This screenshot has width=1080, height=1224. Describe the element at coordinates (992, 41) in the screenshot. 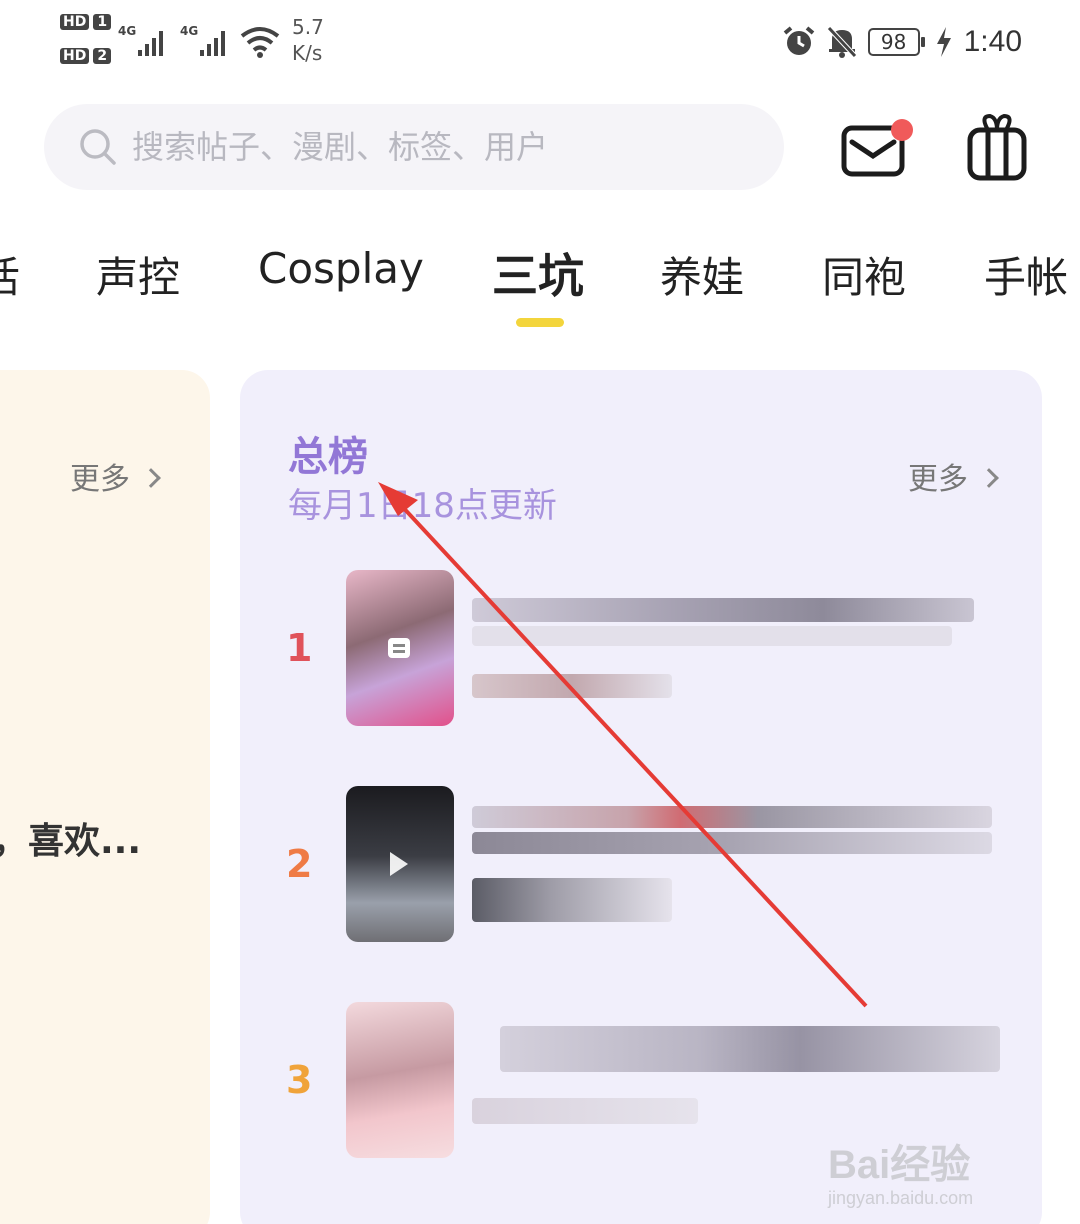

I see `clock: 1:40` at that location.